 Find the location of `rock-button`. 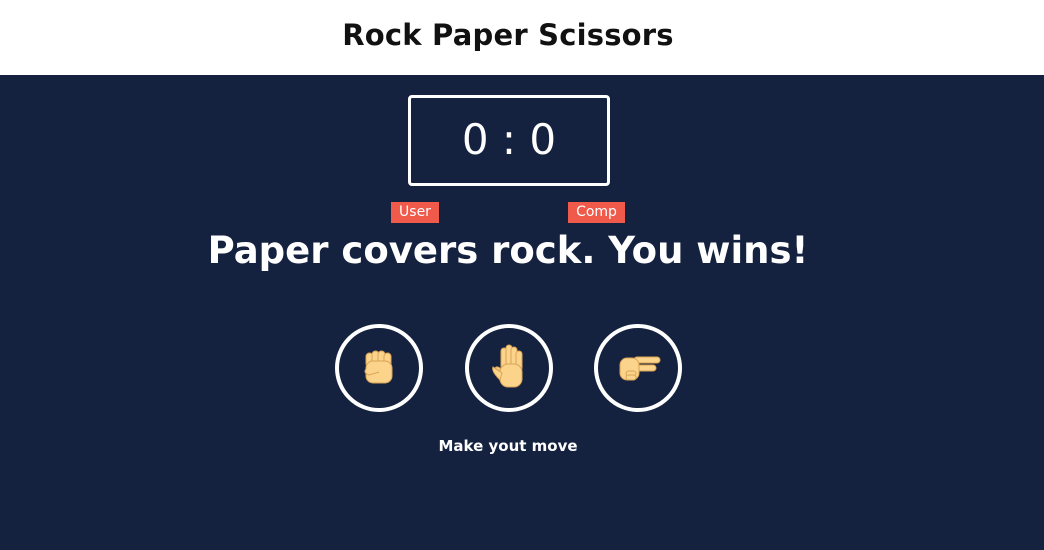

rock-button is located at coordinates (379, 368).